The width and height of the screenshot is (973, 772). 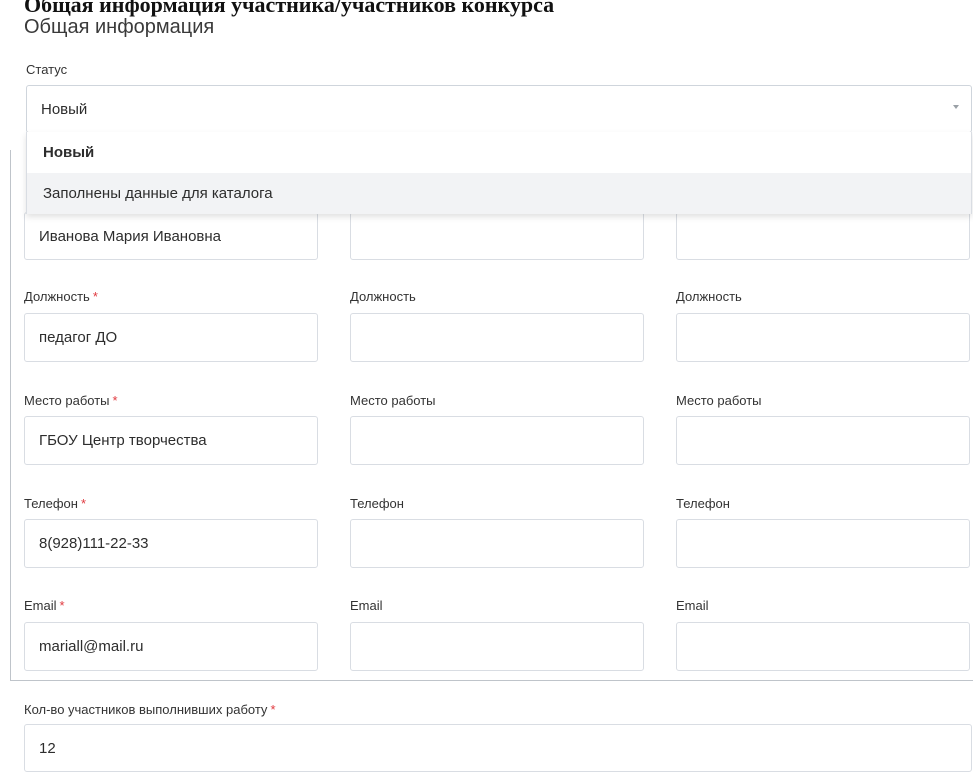 I want to click on status-select-value: Новый, so click(x=64, y=109).